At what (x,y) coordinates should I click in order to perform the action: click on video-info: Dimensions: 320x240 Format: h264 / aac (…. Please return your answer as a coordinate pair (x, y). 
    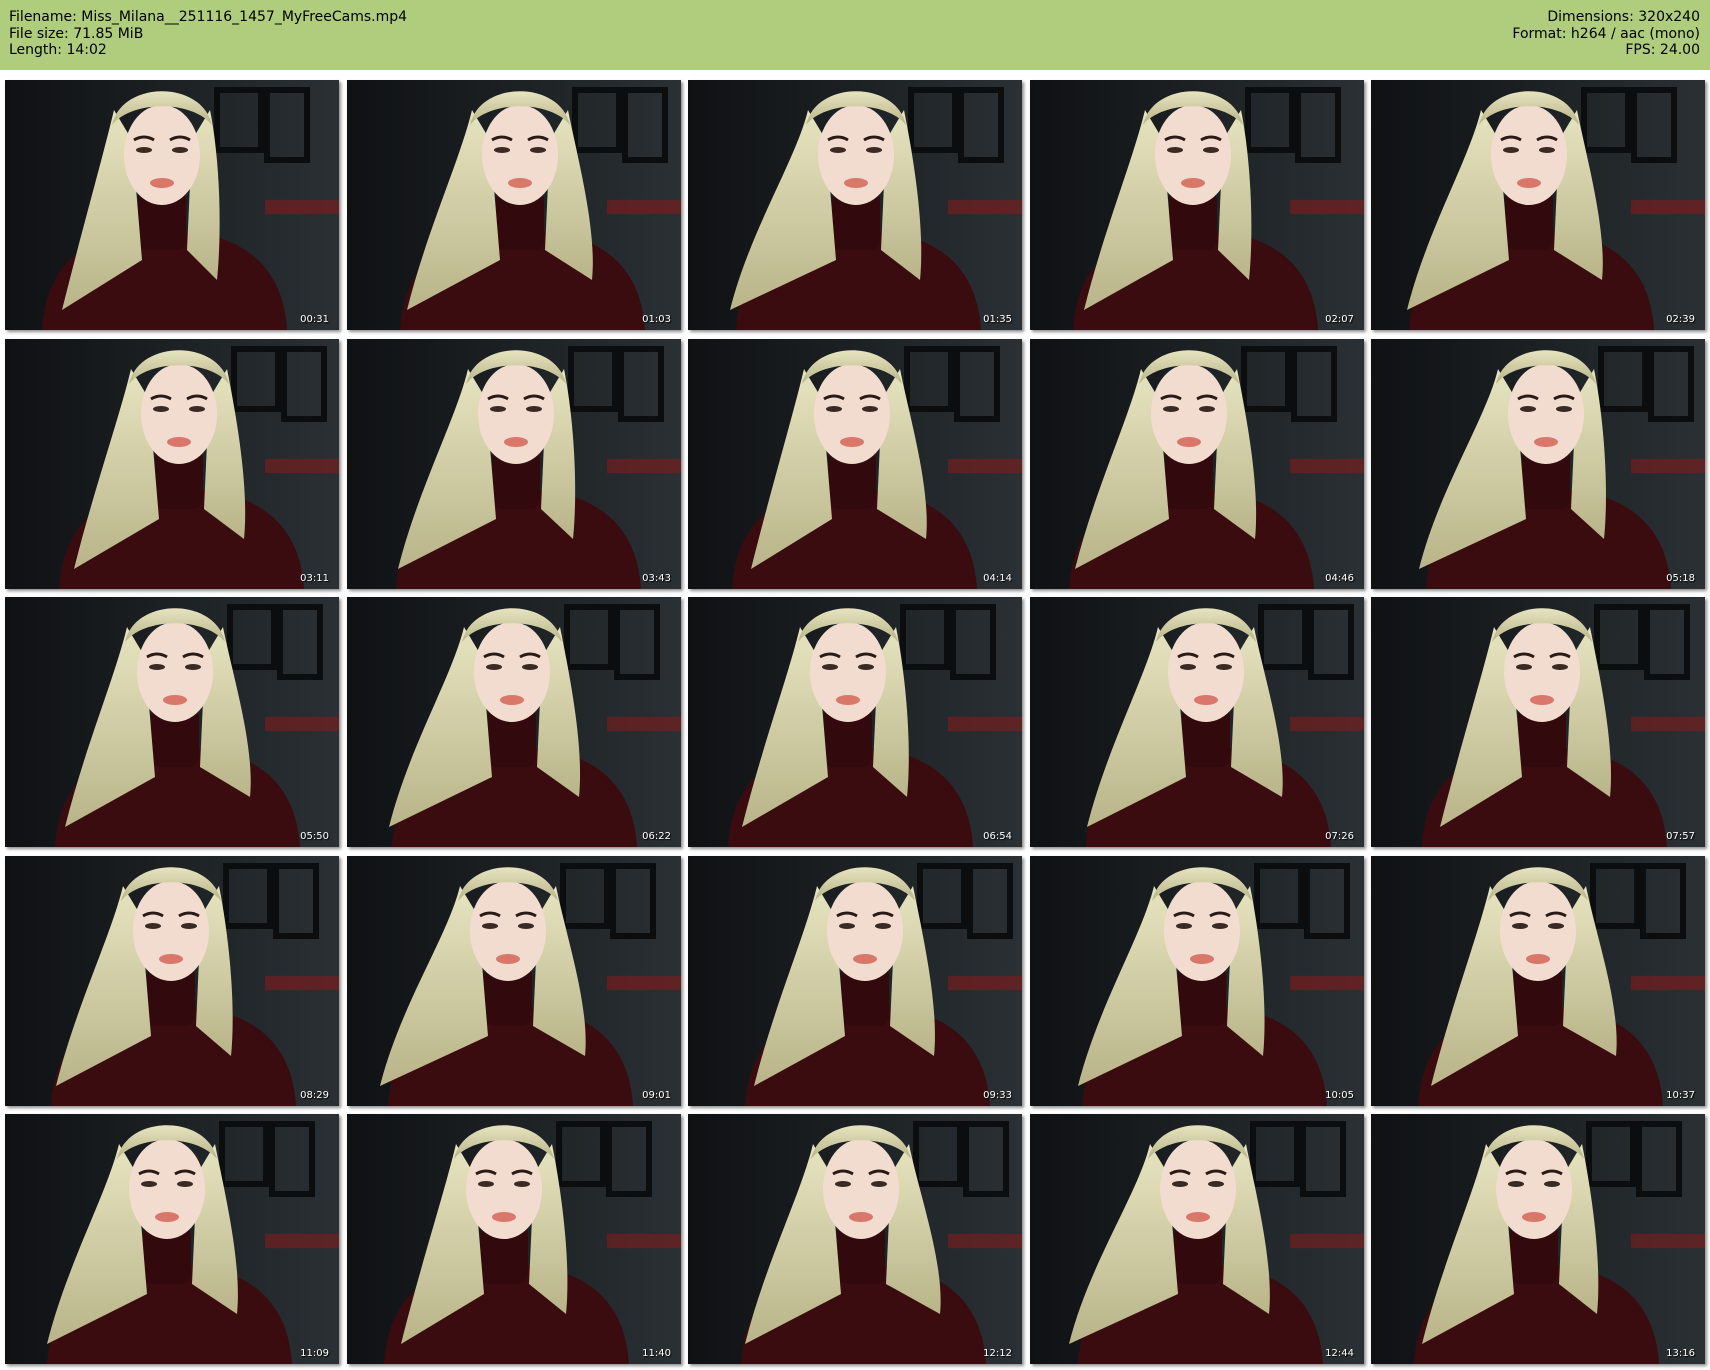
    Looking at the image, I should click on (1606, 34).